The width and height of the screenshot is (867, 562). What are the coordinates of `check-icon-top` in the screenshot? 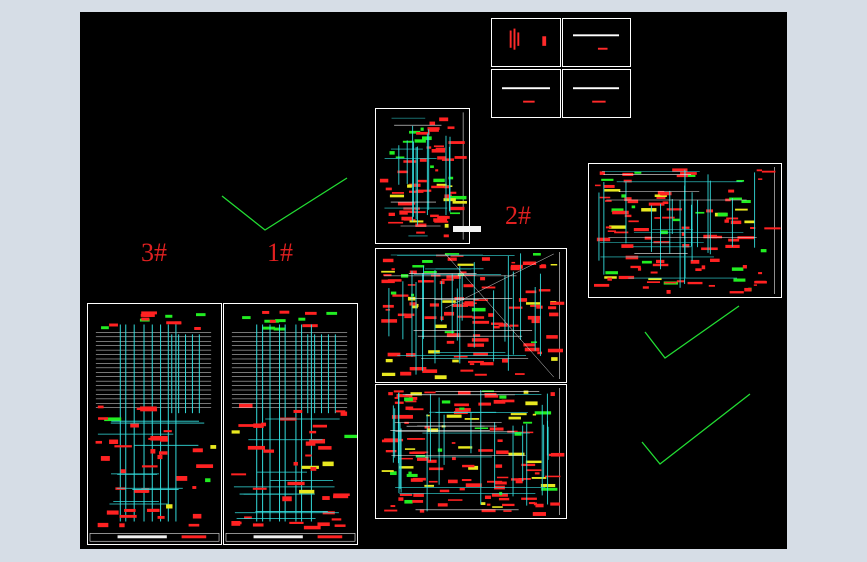 It's located at (284, 204).